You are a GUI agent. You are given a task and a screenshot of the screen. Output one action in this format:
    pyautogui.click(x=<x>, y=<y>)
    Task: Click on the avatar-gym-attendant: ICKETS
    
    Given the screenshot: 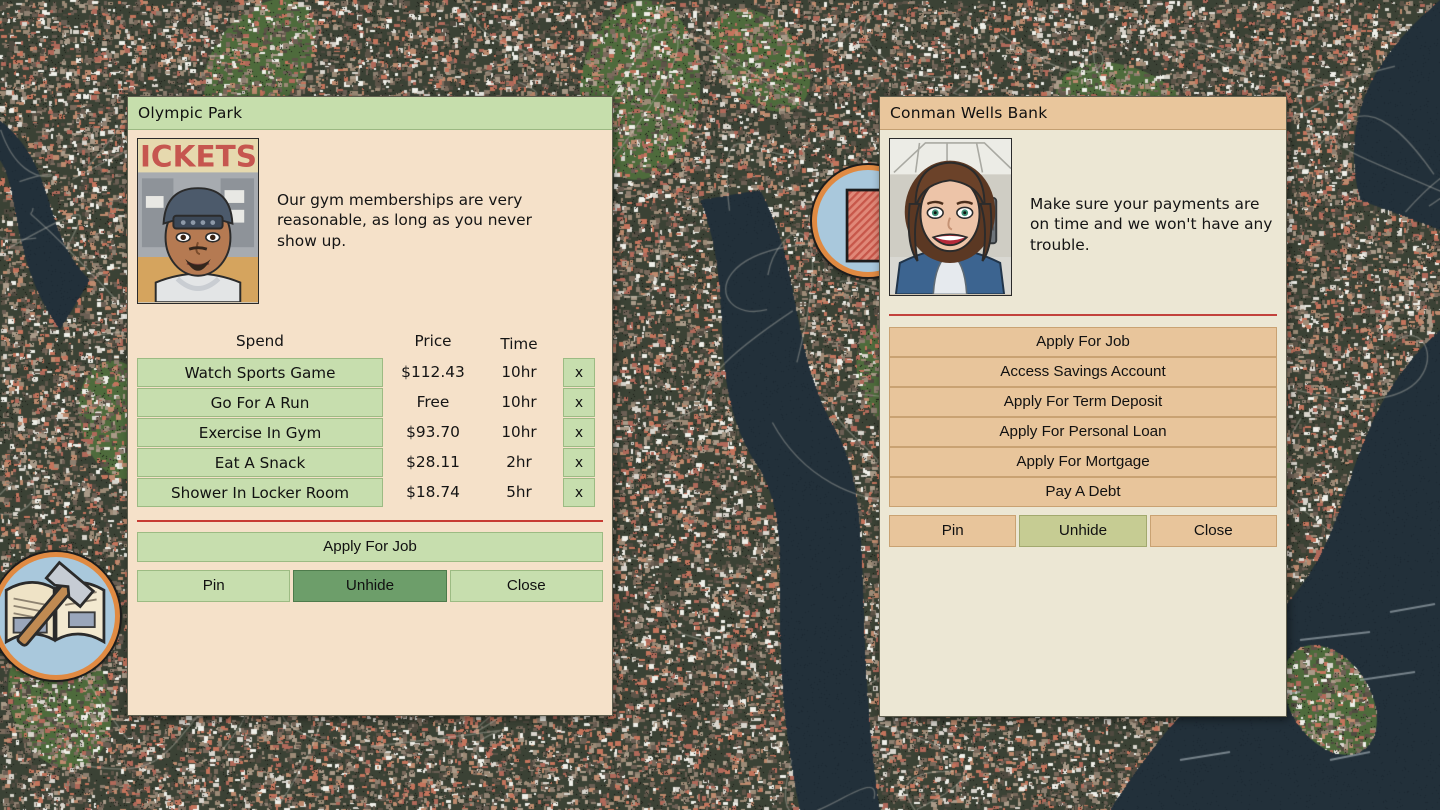 What is the action you would take?
    pyautogui.click(x=198, y=221)
    